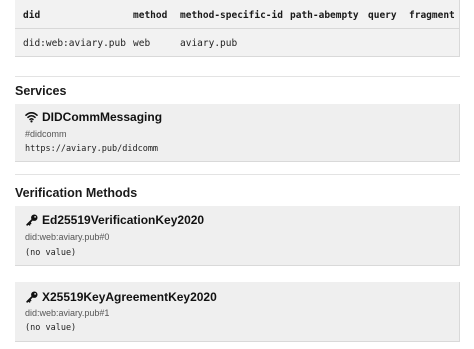 The height and width of the screenshot is (349, 474). What do you see at coordinates (32, 15) in the screenshot?
I see `column-header-did: did` at bounding box center [32, 15].